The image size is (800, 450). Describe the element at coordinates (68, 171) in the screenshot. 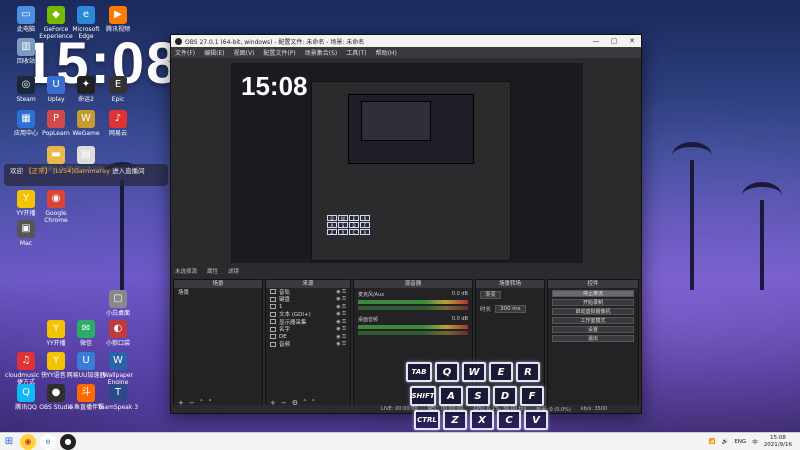

I see `notification-user: 【正常】 [LV54]Gammaray` at that location.